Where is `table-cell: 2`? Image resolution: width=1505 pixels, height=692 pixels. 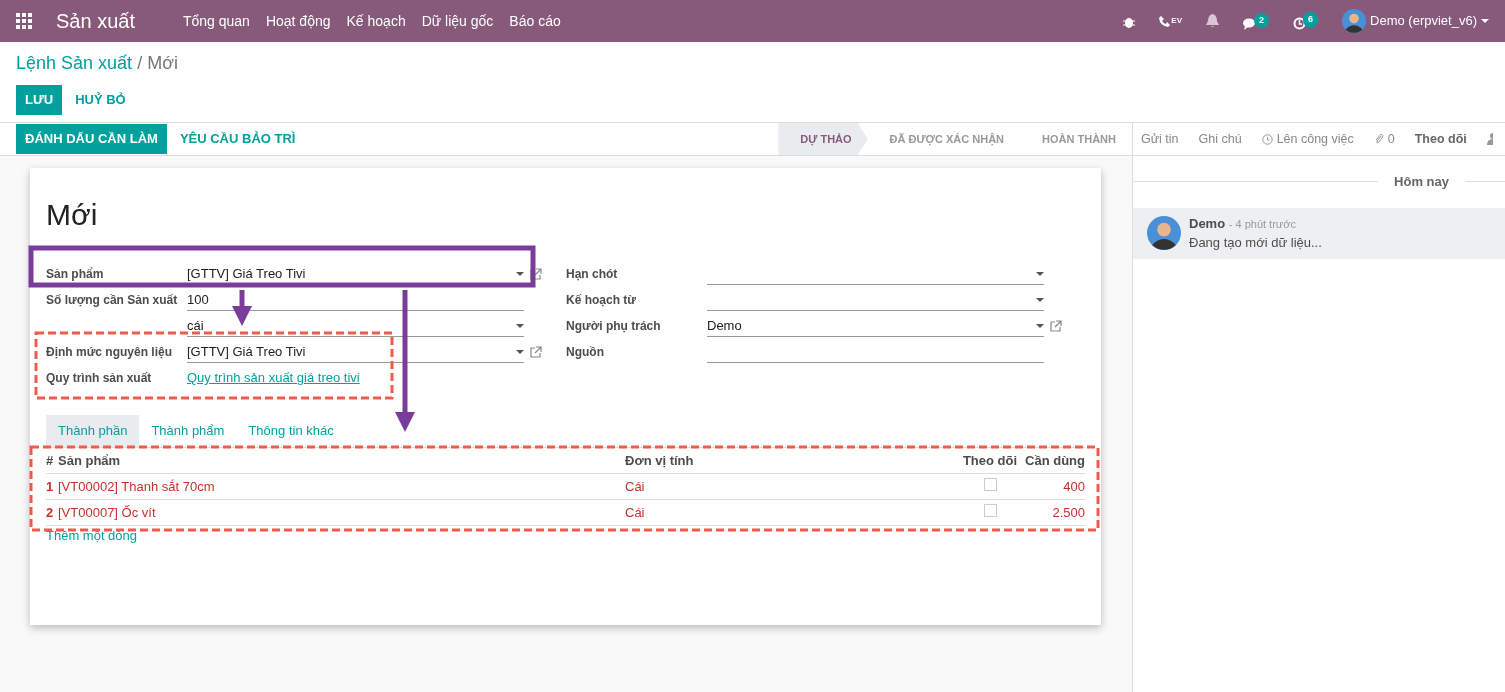 table-cell: 2 is located at coordinates (52, 512).